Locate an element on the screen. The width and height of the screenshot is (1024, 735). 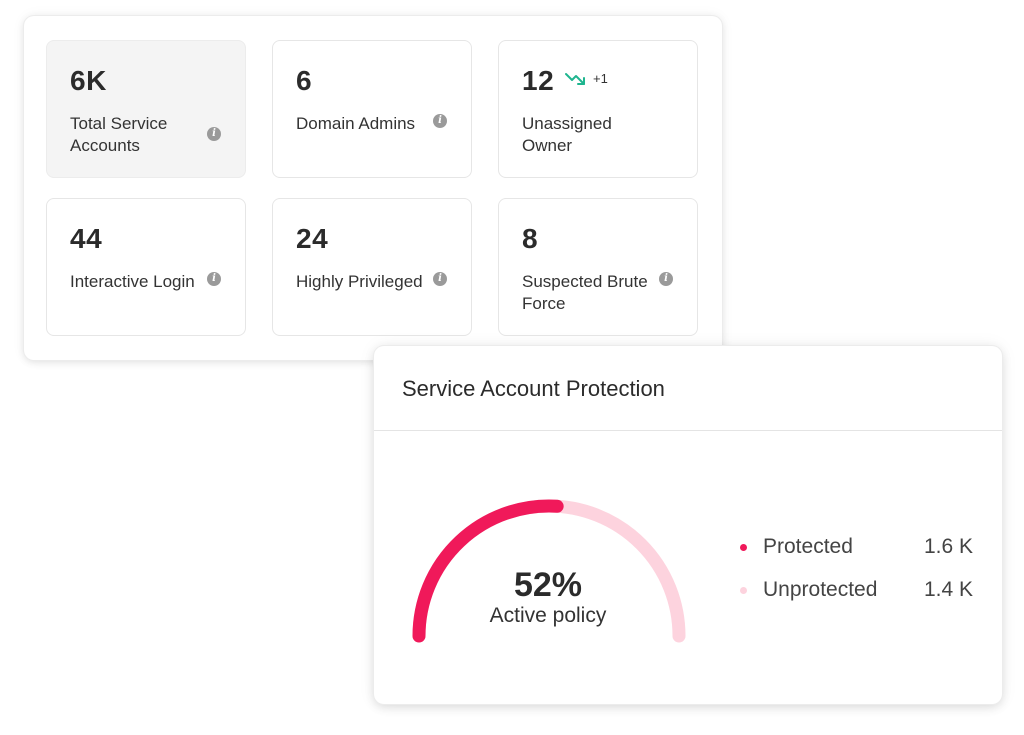
stat-tile-highly-privileged: 24 Highly Privileged i is located at coordinates (372, 267).